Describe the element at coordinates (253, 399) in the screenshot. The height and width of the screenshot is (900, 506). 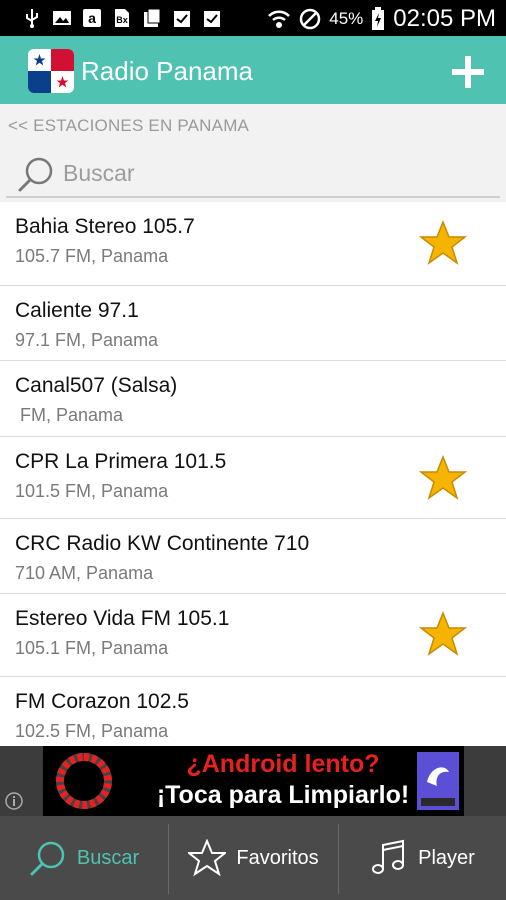
I see `list-item: Canal507 (Salsa) FM, Panama` at that location.